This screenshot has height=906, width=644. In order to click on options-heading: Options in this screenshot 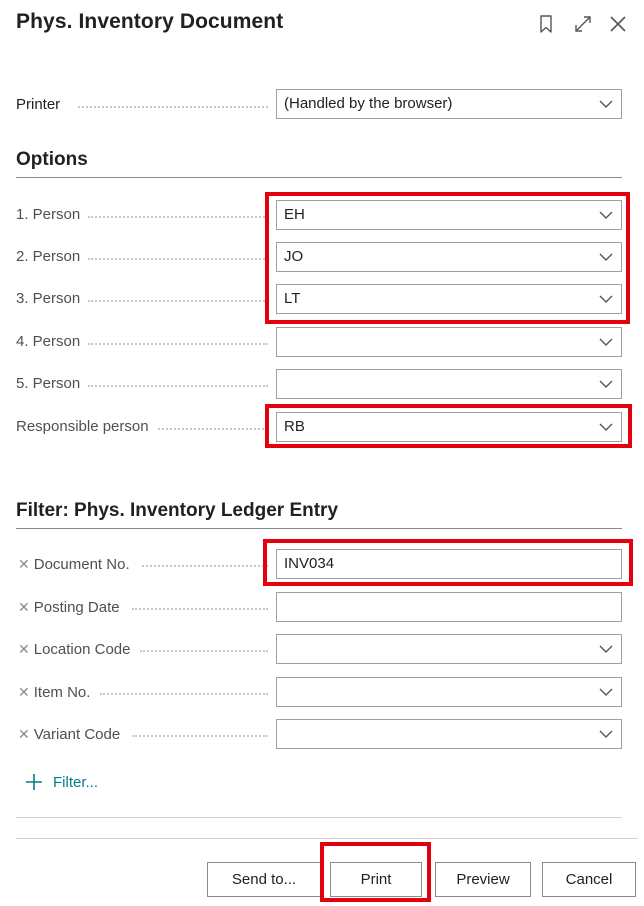, I will do `click(52, 159)`.